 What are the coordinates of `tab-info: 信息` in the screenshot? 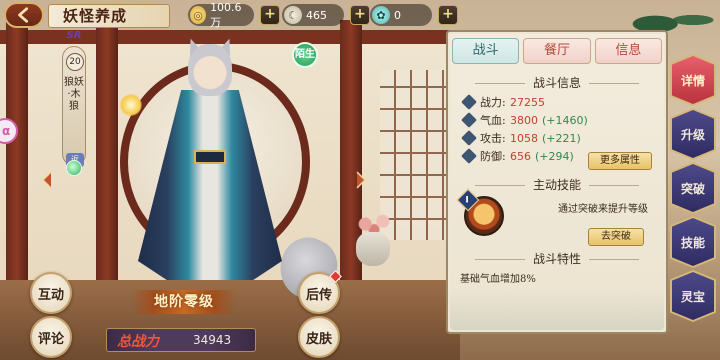 It's located at (628, 51).